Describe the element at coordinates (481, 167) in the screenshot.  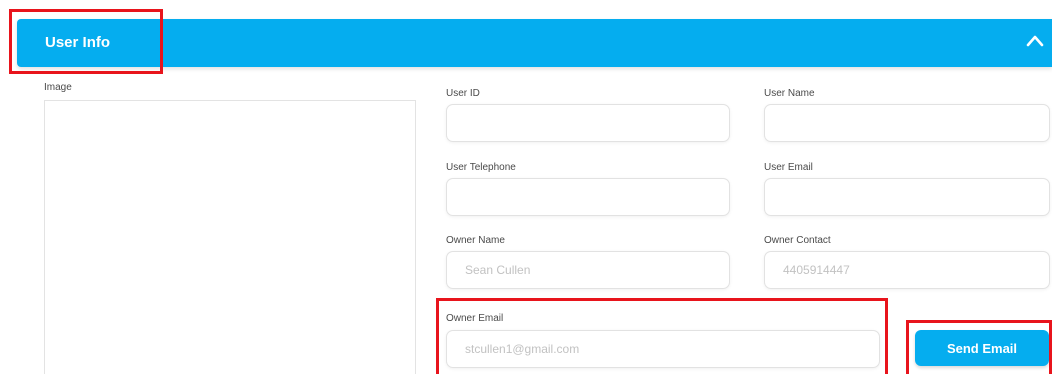
I see `user-telephone-label: User Telephone` at that location.